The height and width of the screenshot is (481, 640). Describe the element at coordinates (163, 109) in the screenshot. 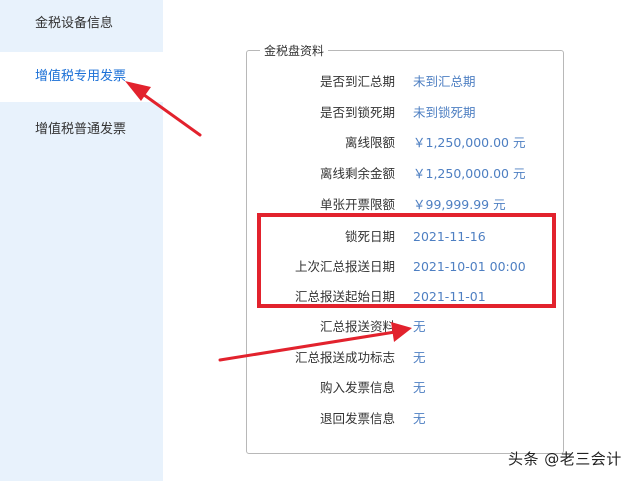

I see `arrow-to-sidebar-icon` at that location.